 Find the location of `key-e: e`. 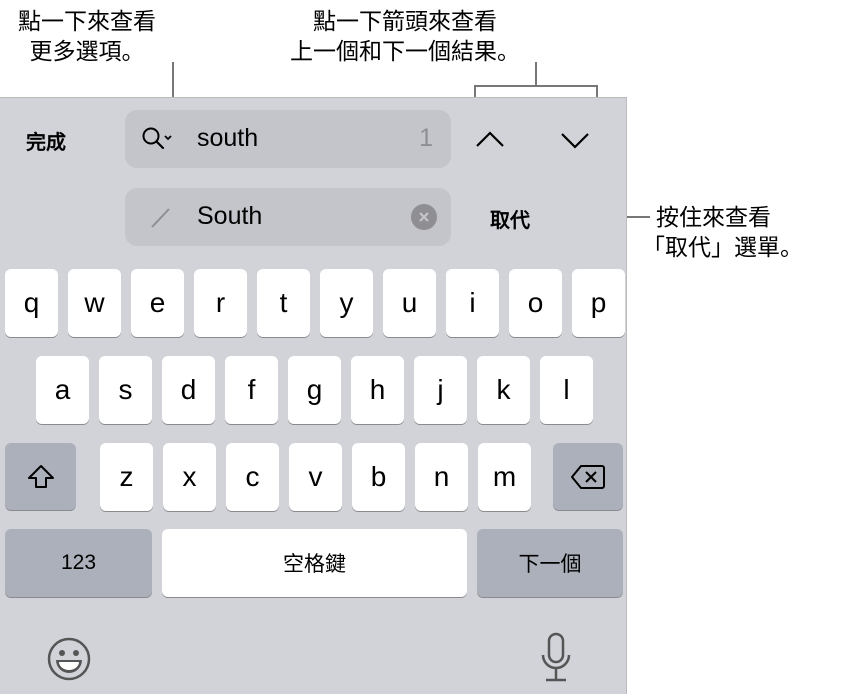

key-e: e is located at coordinates (157, 303).